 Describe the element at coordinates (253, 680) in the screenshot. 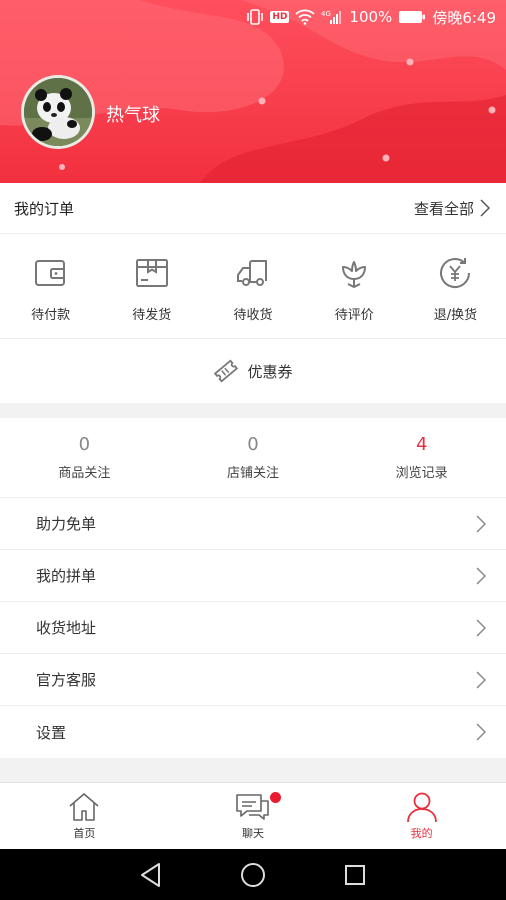

I see `menu-item-customer-service: 官方客服` at that location.